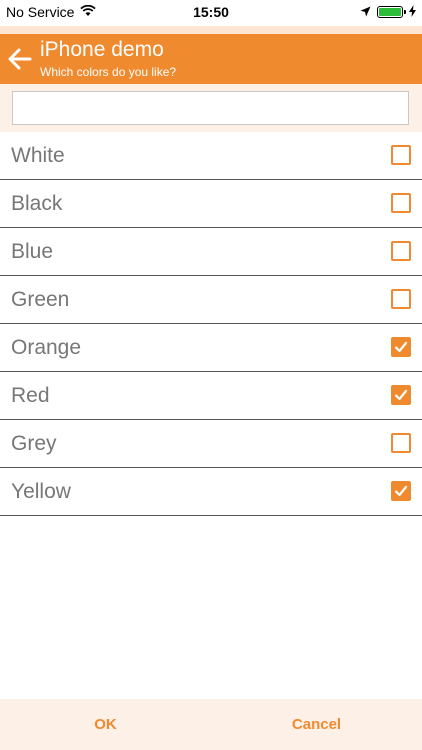  Describe the element at coordinates (316, 724) in the screenshot. I see `cancel-button: Cancel` at that location.